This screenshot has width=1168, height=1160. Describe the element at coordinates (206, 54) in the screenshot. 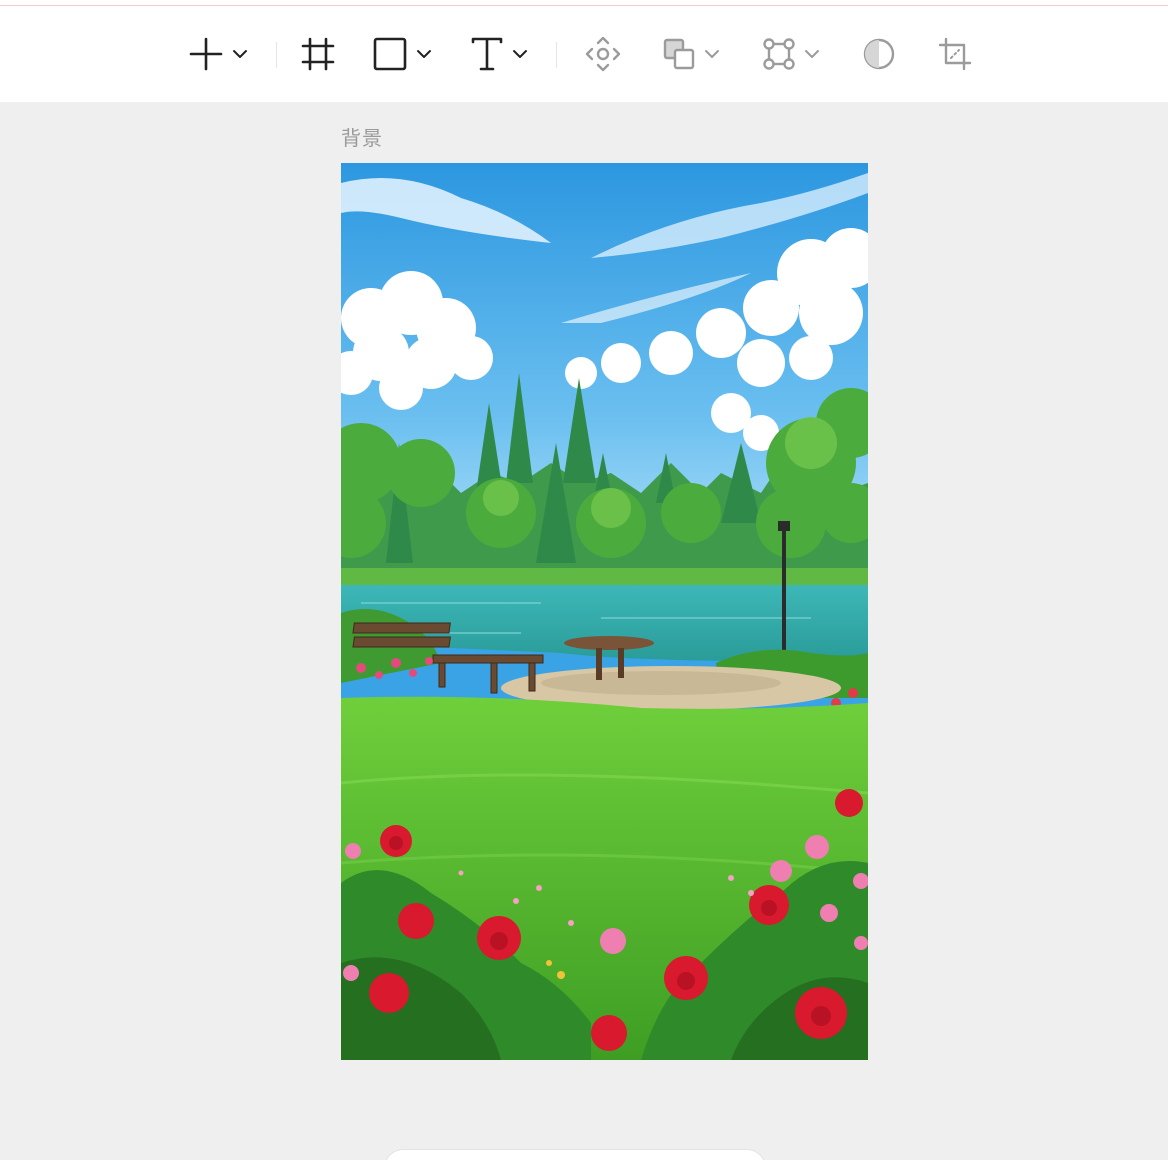

I see `plus-icon` at that location.